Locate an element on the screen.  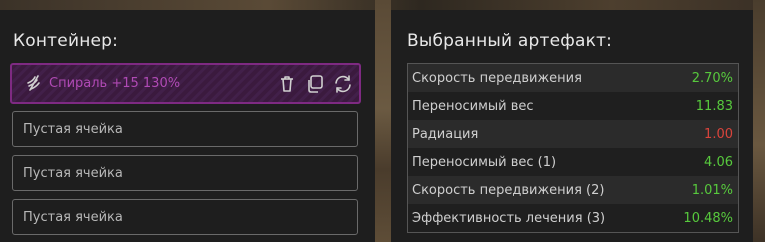
stat-name: Эффективность лечения (3) is located at coordinates (509, 218).